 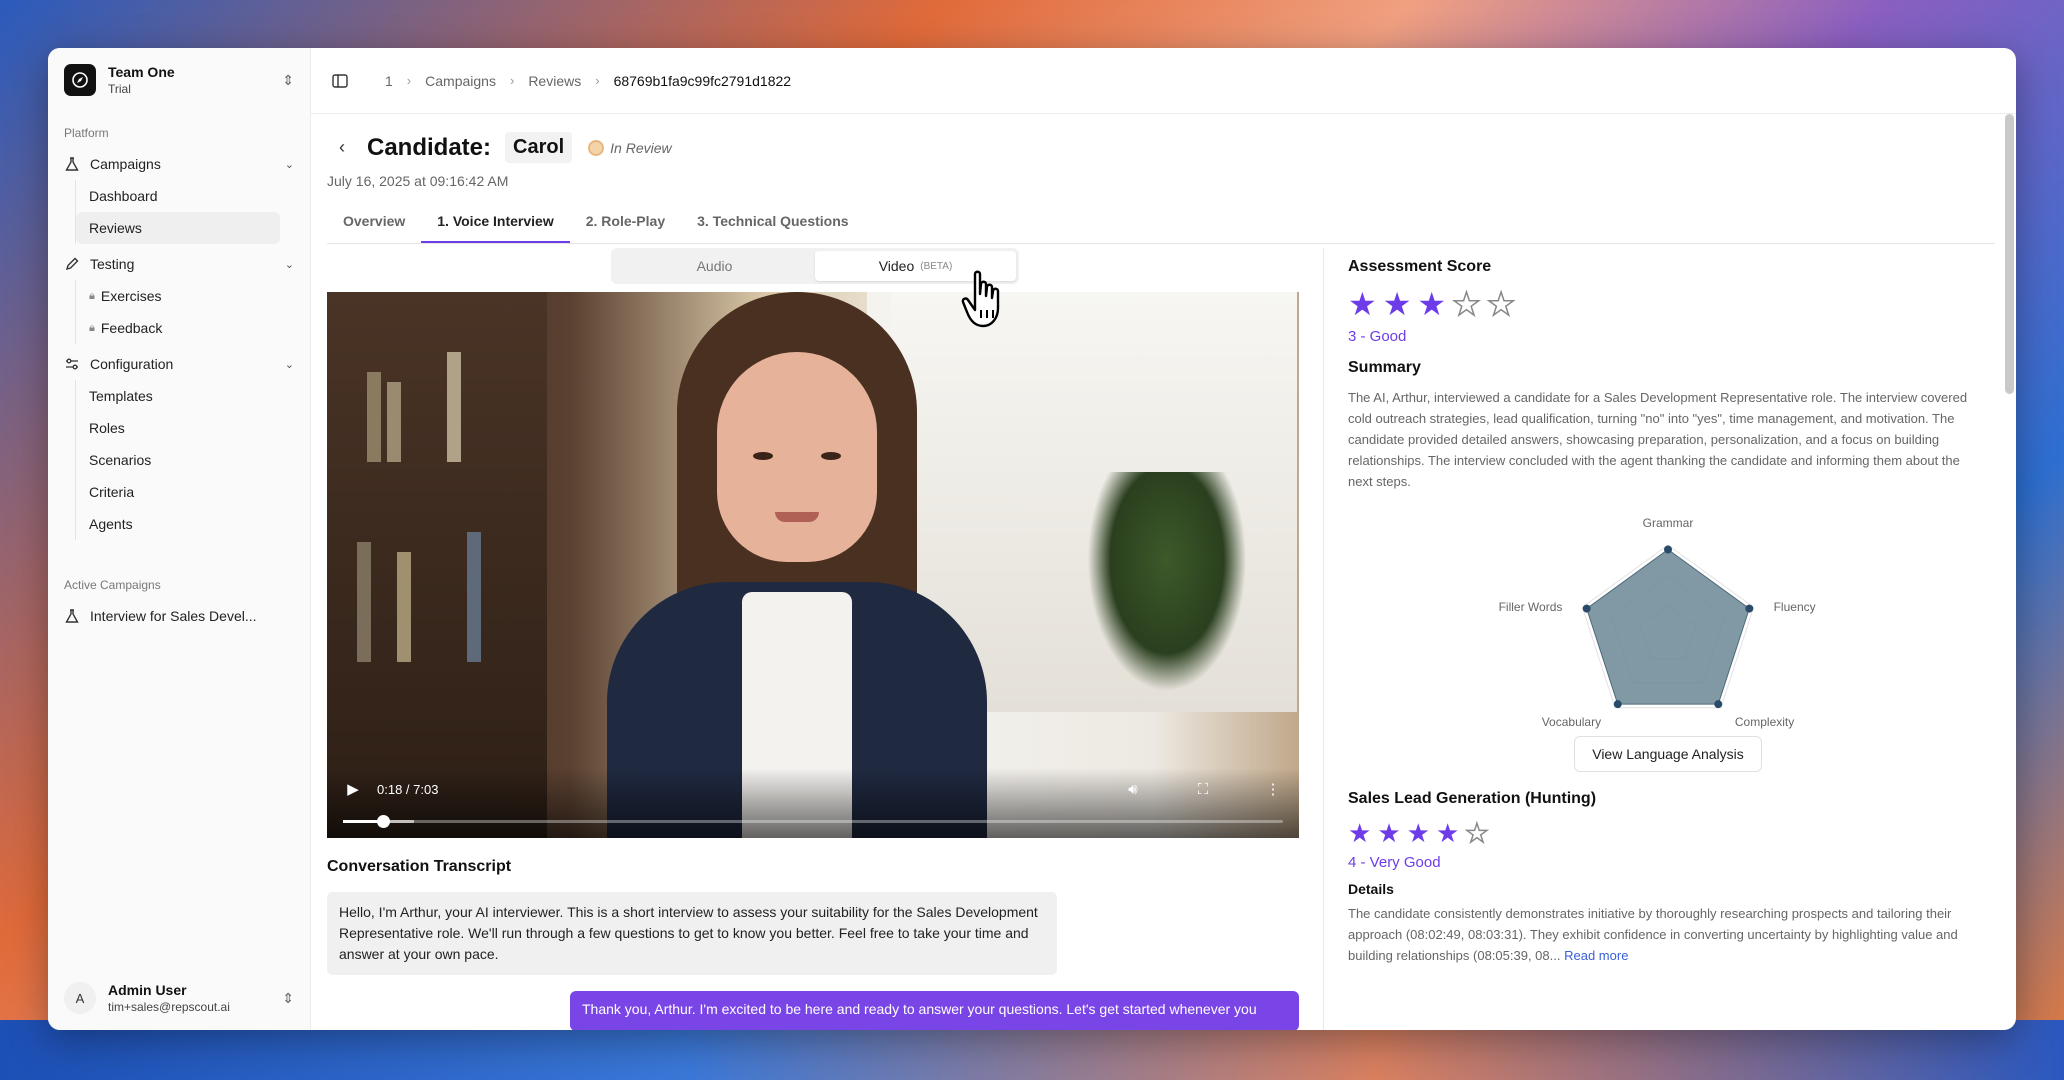 What do you see at coordinates (132, 364) in the screenshot?
I see `nav-group-label: Configuration` at bounding box center [132, 364].